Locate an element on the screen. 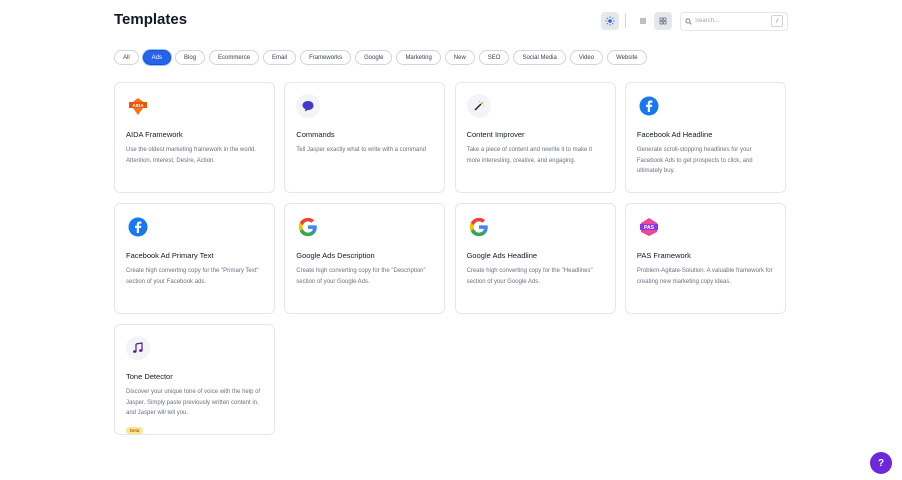  pas-icon: PAS is located at coordinates (649, 227).